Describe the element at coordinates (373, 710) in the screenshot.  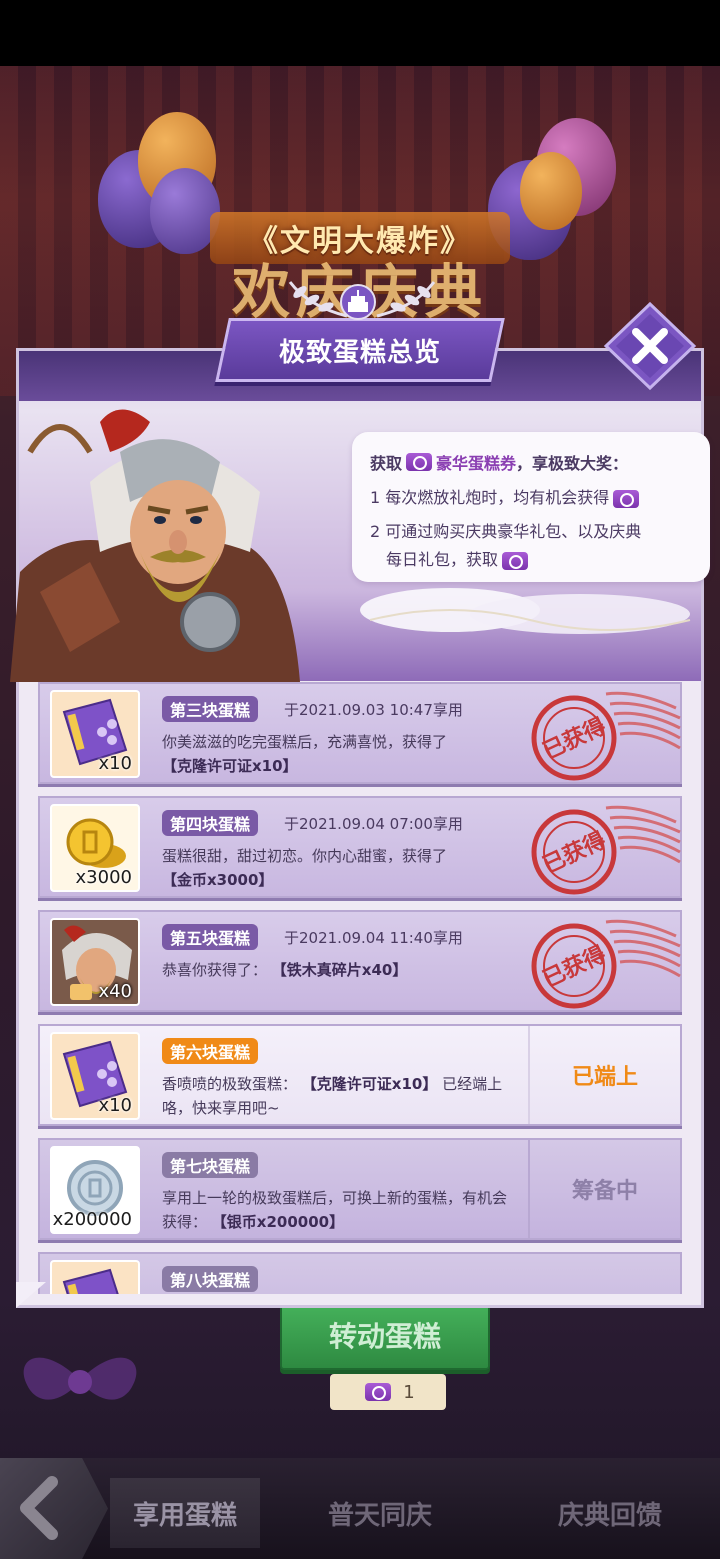
I see `enjoy-time: 于2021.09.03 10:47享用` at that location.